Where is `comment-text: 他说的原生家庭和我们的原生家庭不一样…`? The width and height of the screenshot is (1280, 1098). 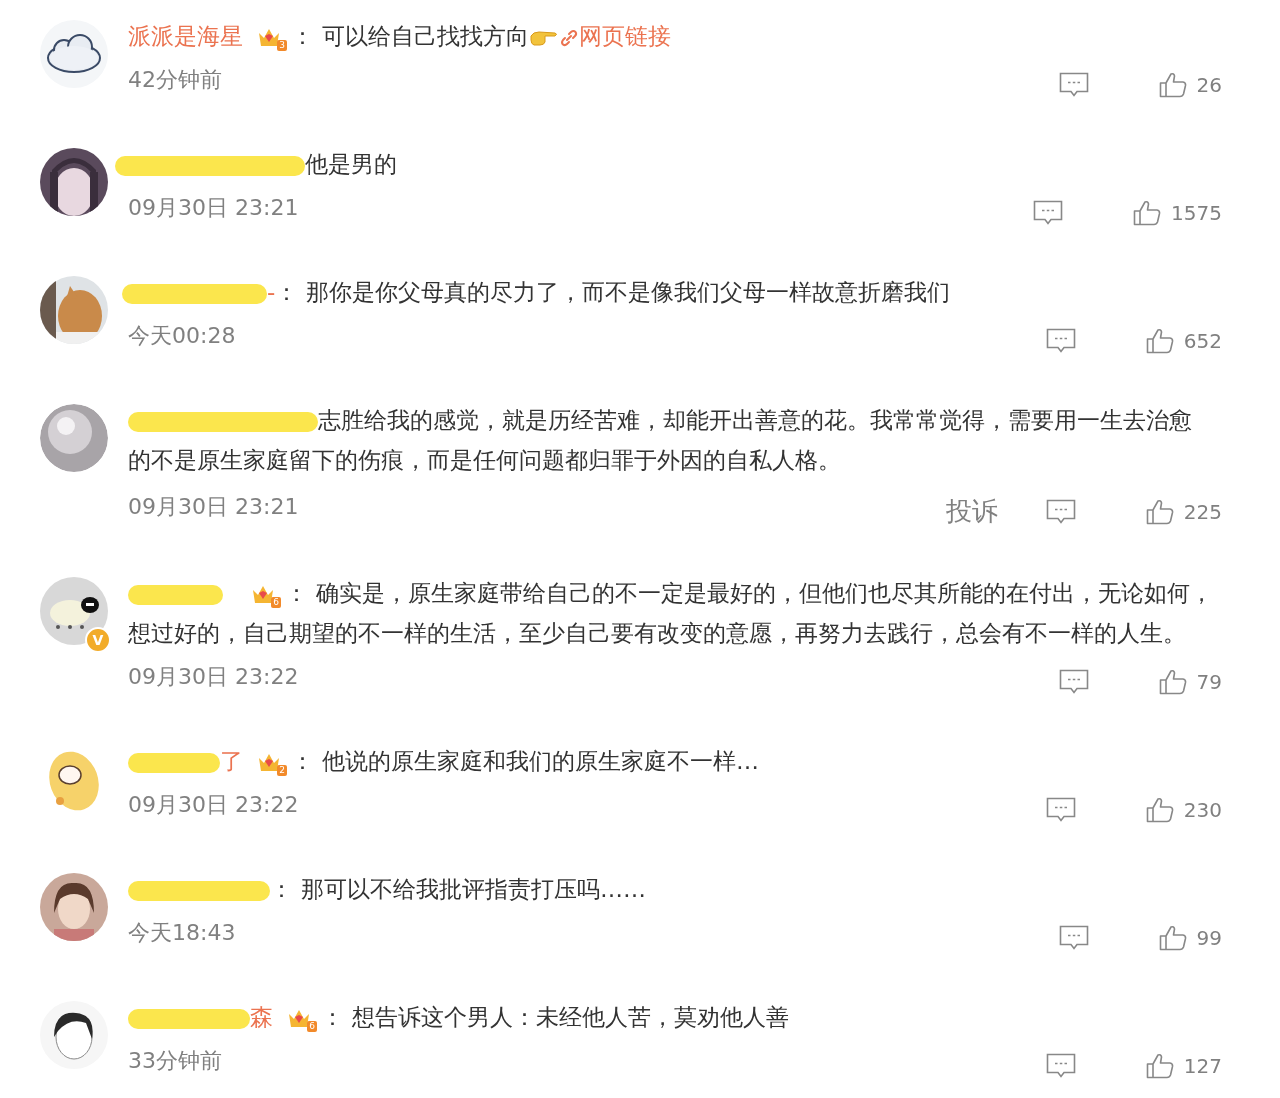 comment-text: 他说的原生家庭和我们的原生家庭不一样… is located at coordinates (540, 761).